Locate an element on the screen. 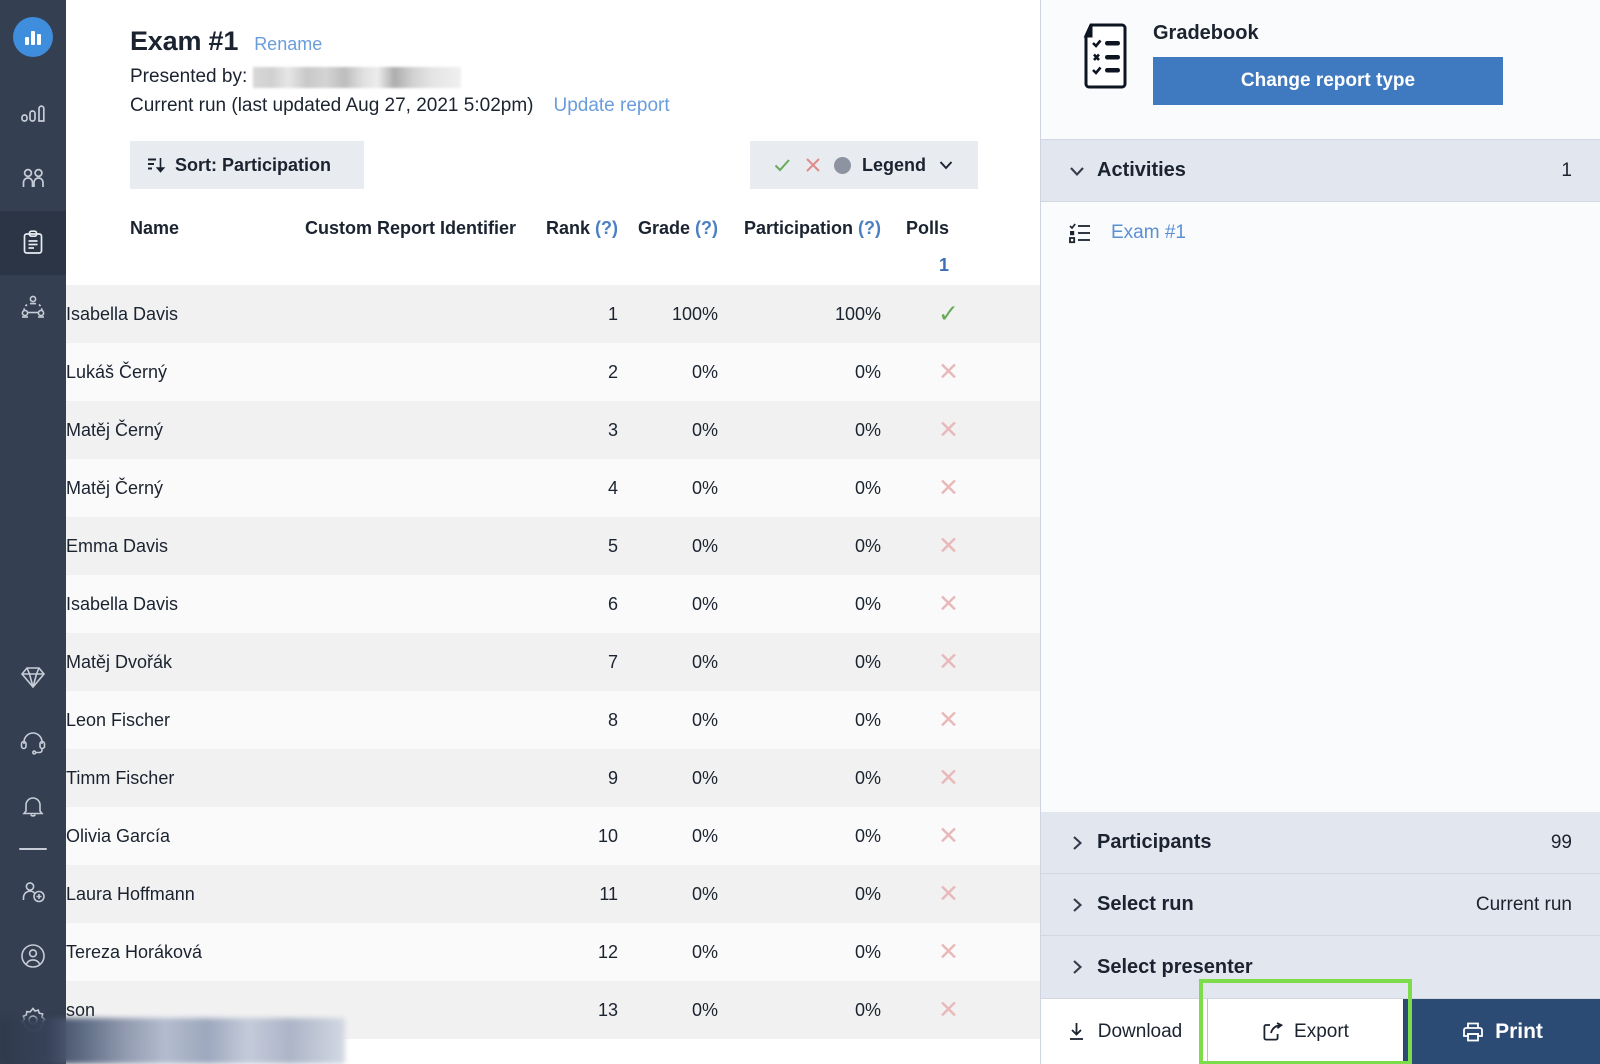  add-user-icon is located at coordinates (33, 892).